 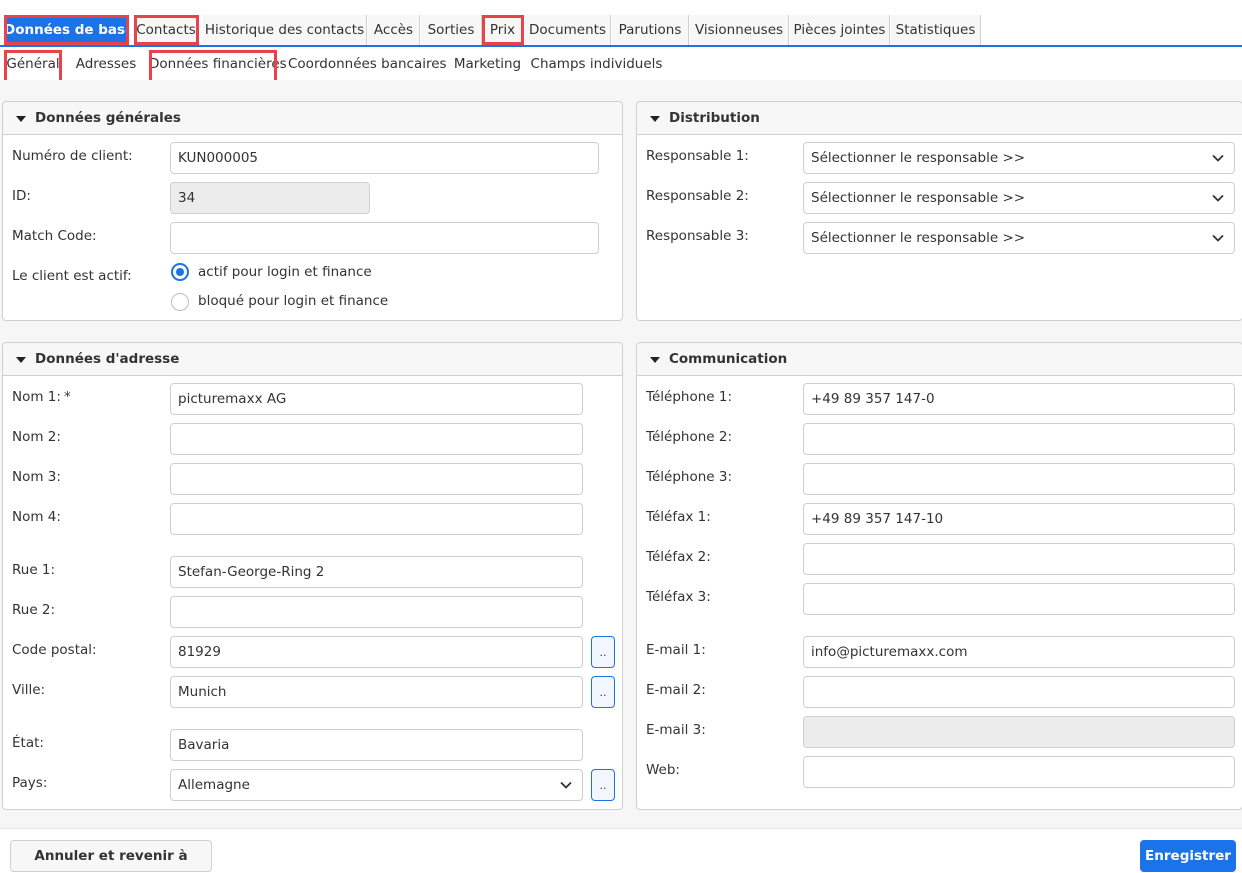 What do you see at coordinates (72, 156) in the screenshot?
I see `customer-number-label: Numéro de client:` at bounding box center [72, 156].